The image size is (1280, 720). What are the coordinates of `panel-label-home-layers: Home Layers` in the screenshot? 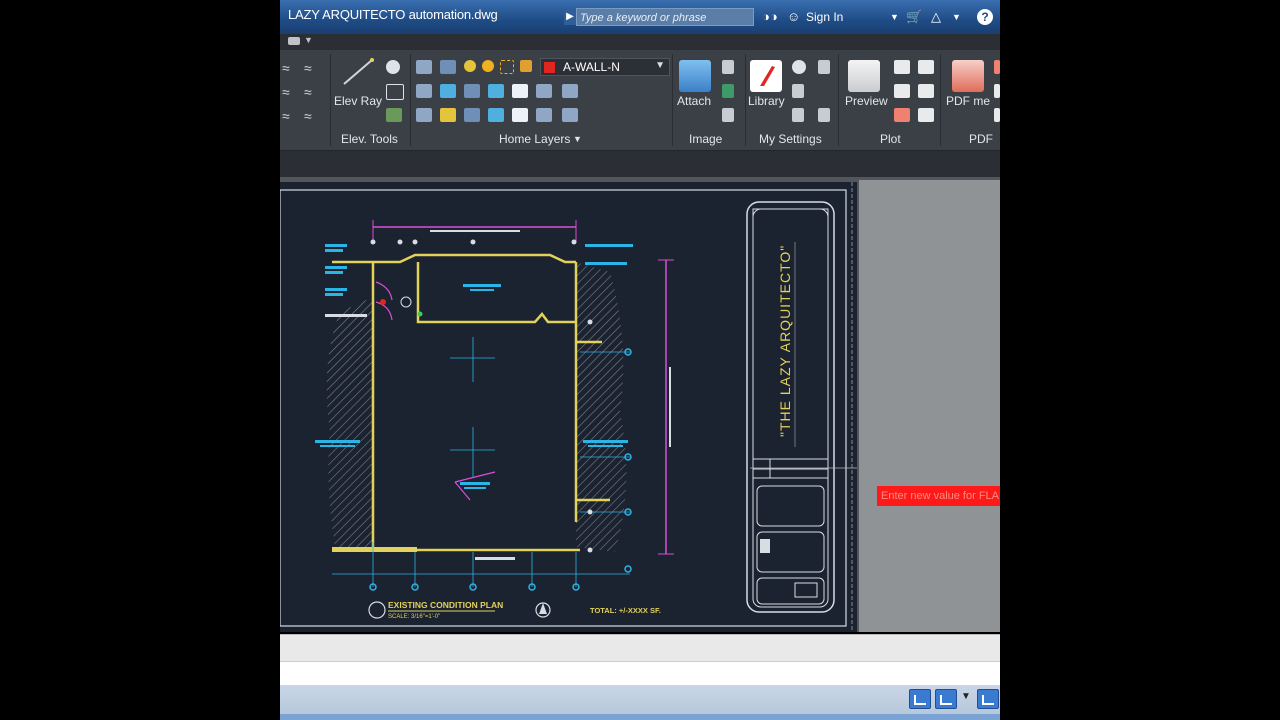 It's located at (534, 139).